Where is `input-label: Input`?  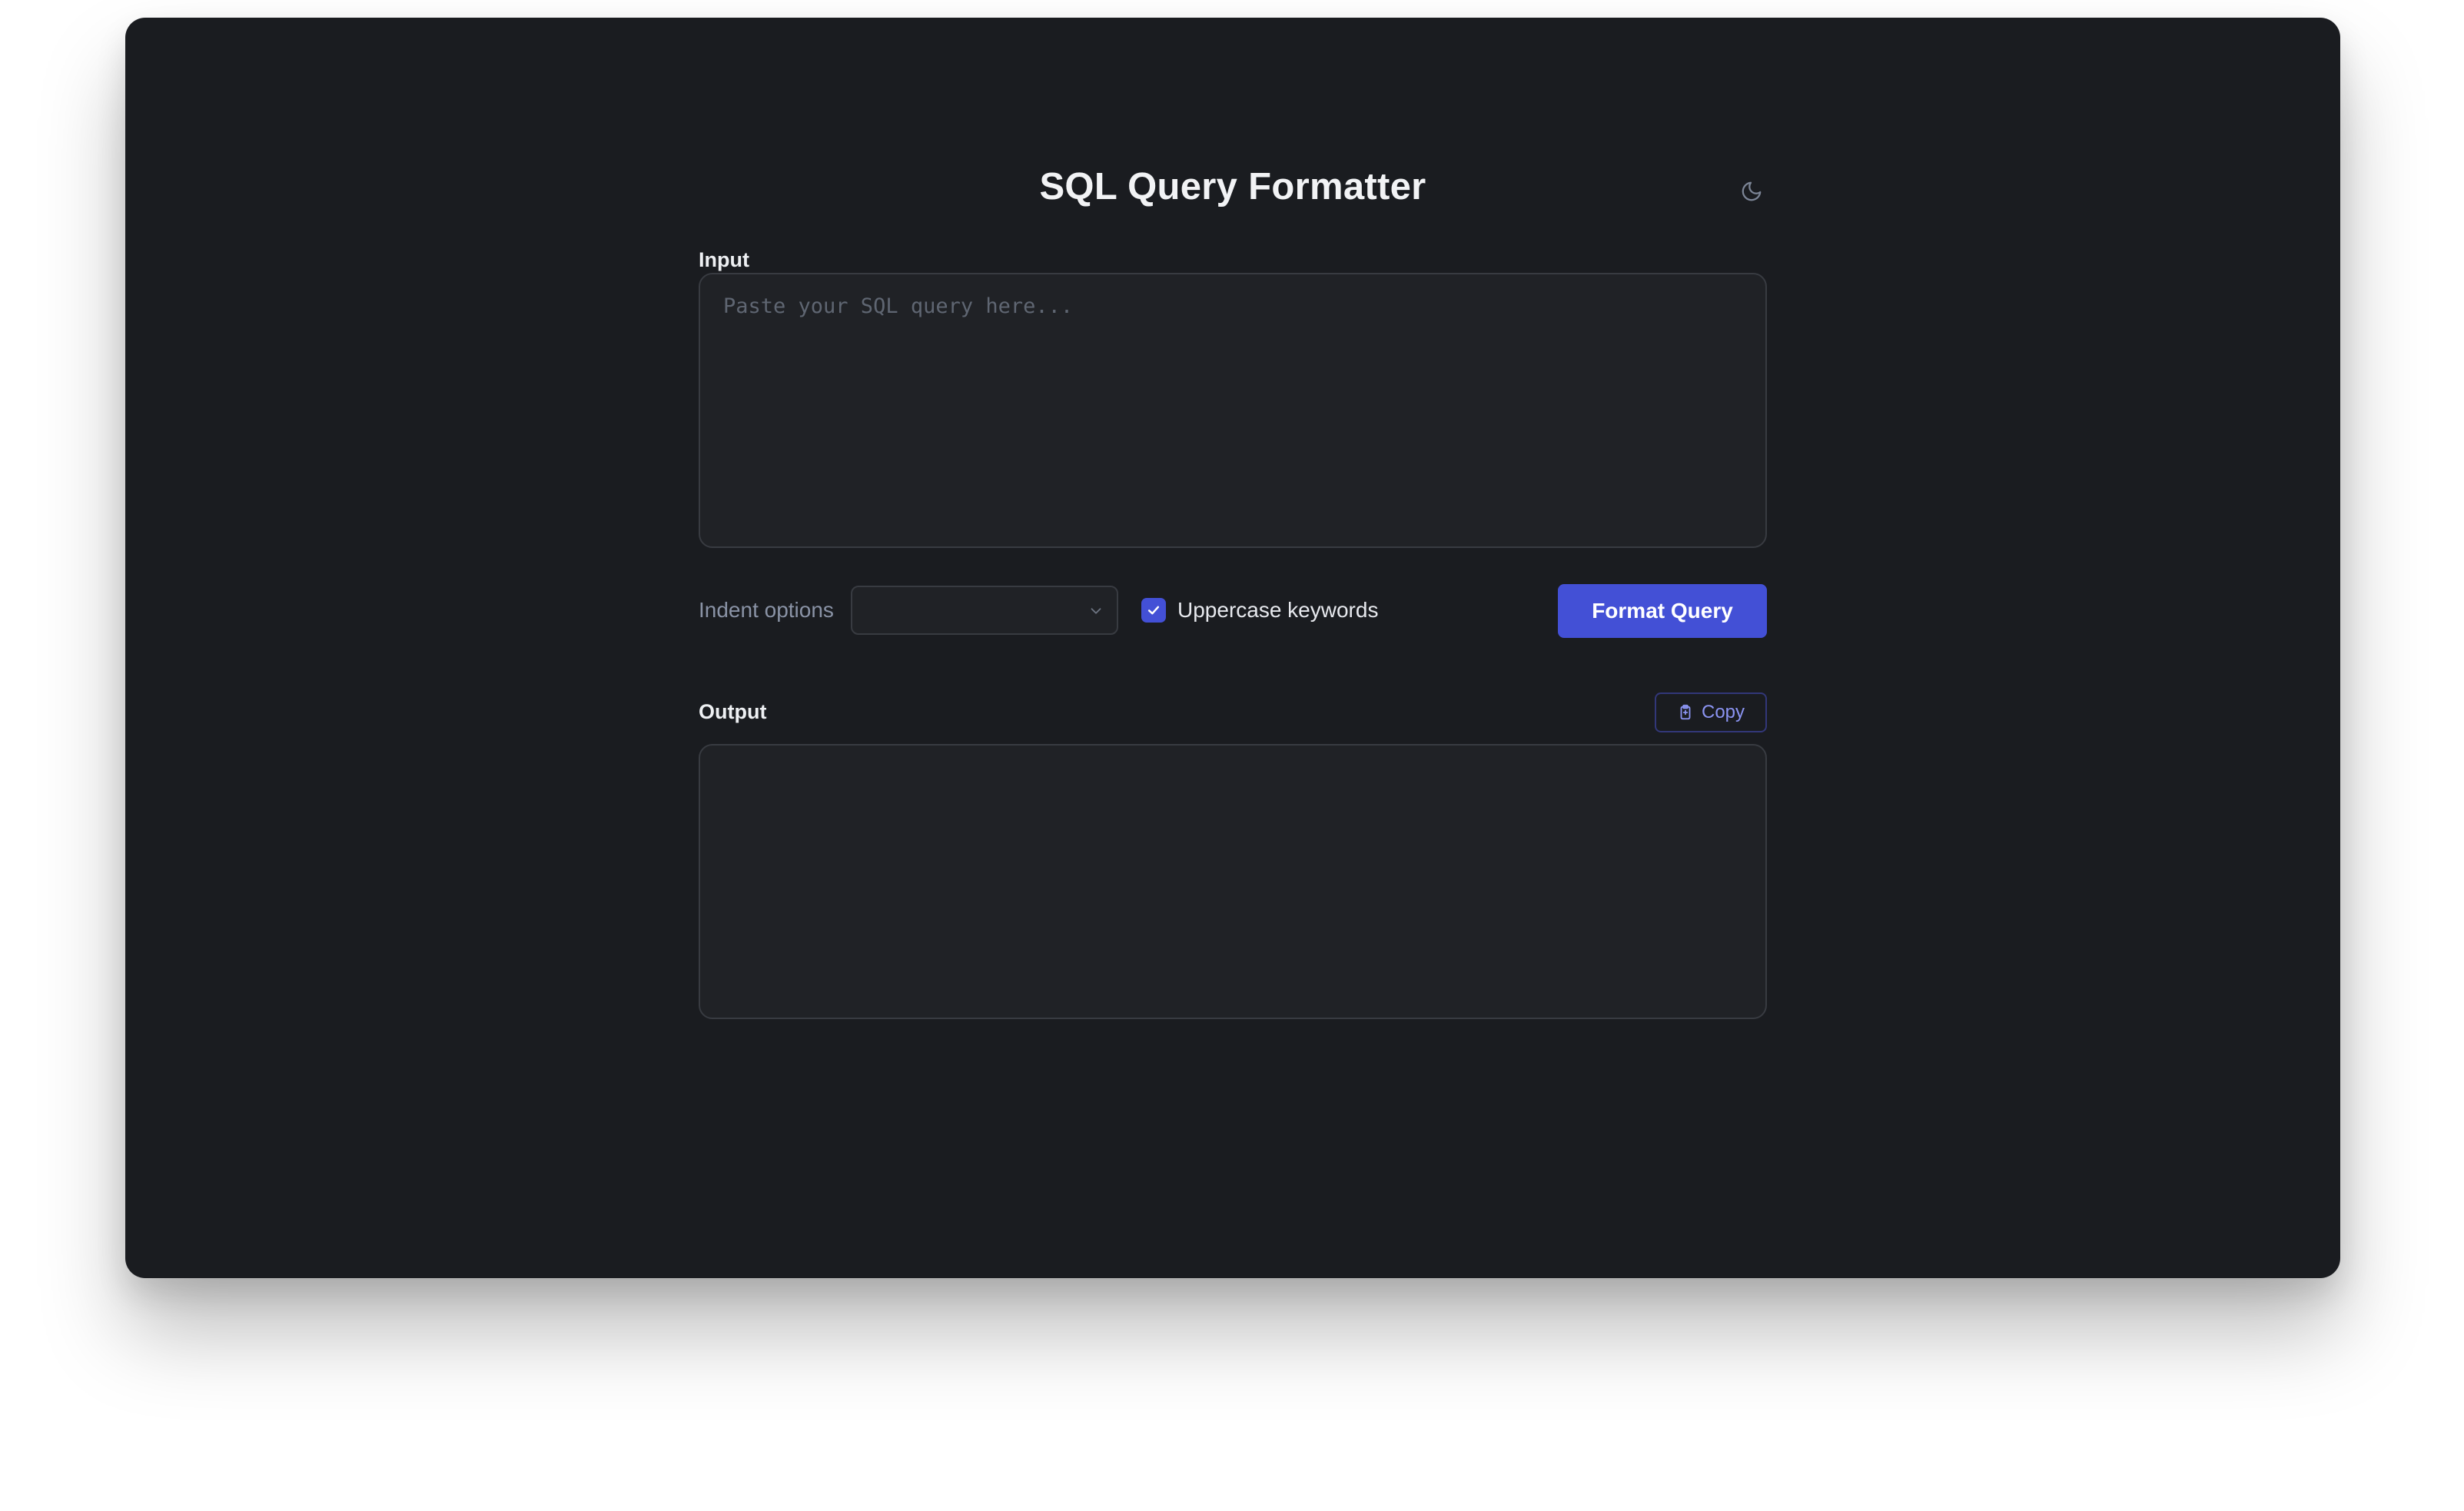 input-label: Input is located at coordinates (724, 259).